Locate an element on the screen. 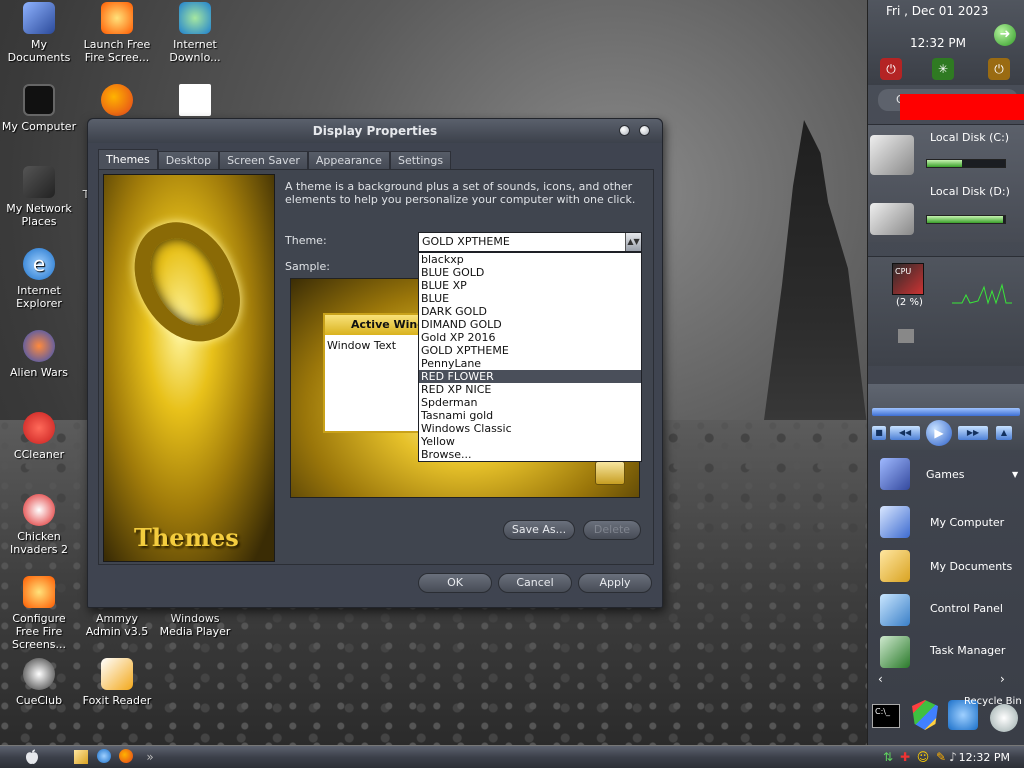  chevron-down-icon: ▲▼ is located at coordinates (633, 242).